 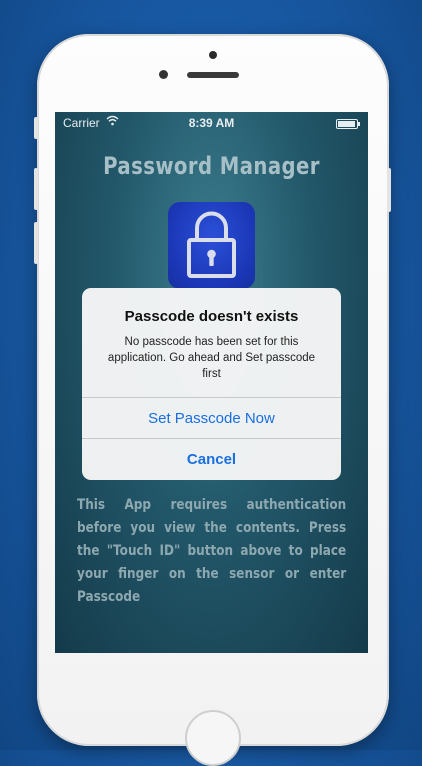 I want to click on earpiece-speaker, so click(x=213, y=75).